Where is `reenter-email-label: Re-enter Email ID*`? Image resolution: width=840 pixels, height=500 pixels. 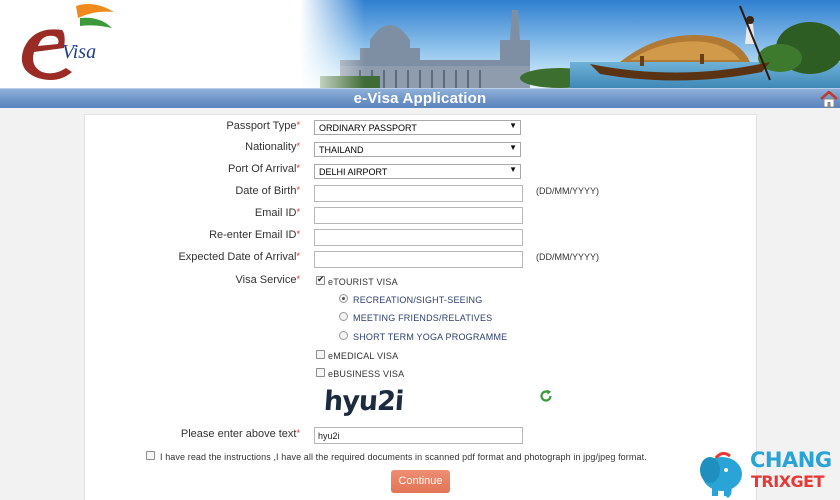 reenter-email-label: Re-enter Email ID* is located at coordinates (254, 235).